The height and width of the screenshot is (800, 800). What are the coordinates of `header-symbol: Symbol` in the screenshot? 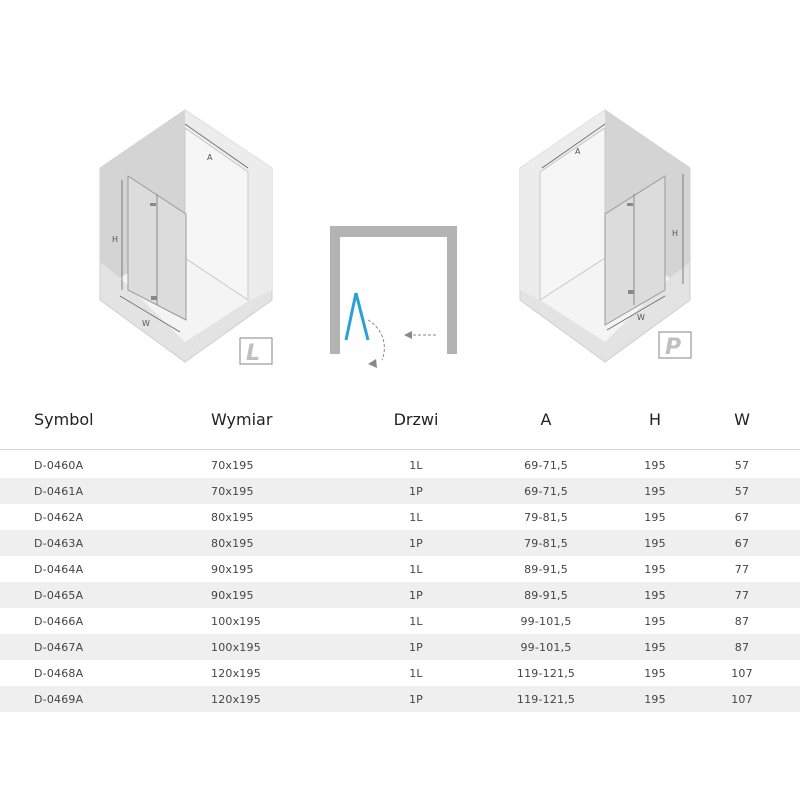 It's located at (64, 419).